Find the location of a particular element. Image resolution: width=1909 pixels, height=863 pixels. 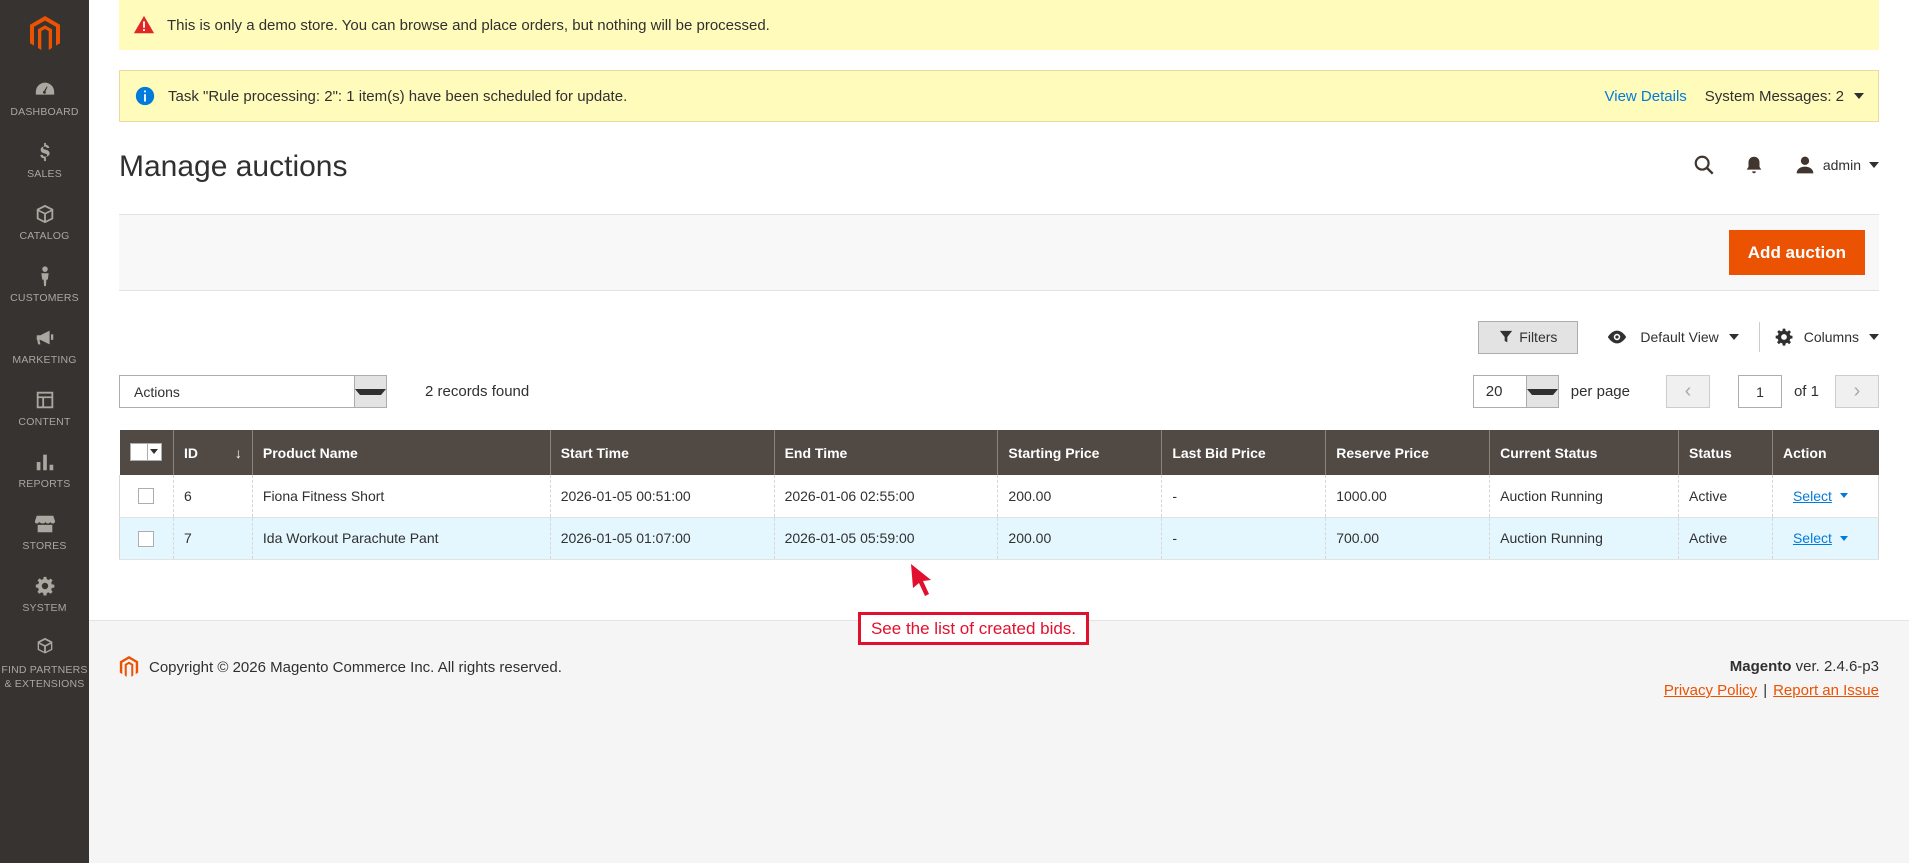

system-messages-label: System Messages: 2 is located at coordinates (1774, 96).